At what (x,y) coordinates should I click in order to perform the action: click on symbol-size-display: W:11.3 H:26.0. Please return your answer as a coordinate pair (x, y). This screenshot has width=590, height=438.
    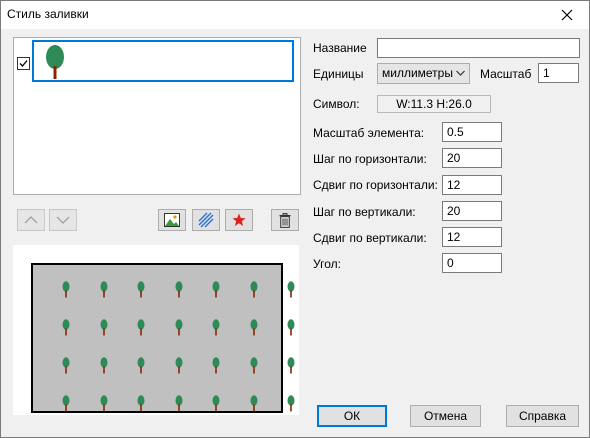
    Looking at the image, I should click on (434, 104).